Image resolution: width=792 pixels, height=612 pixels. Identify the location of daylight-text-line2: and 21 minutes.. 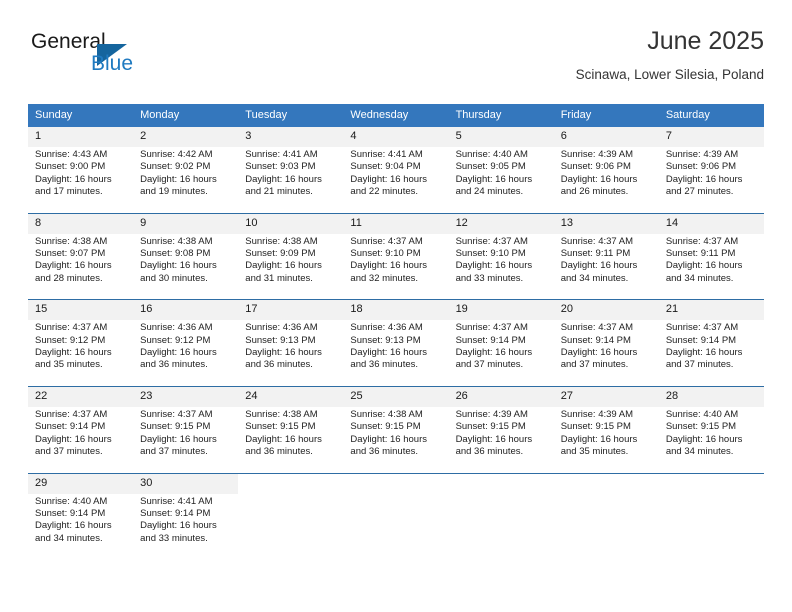
(279, 192).